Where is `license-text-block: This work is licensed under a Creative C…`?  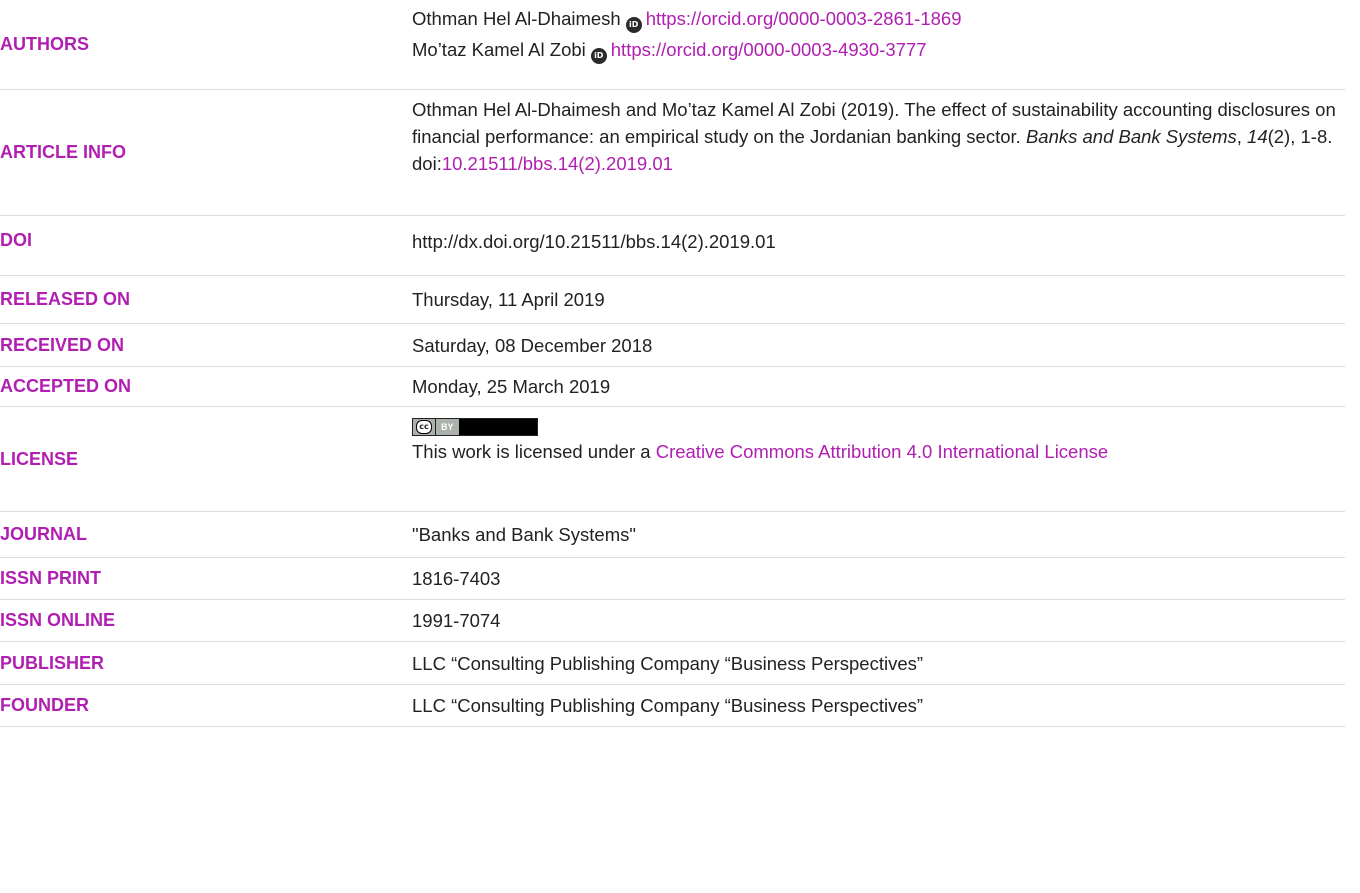
license-text-block: This work is licensed under a Creative C… is located at coordinates (878, 451).